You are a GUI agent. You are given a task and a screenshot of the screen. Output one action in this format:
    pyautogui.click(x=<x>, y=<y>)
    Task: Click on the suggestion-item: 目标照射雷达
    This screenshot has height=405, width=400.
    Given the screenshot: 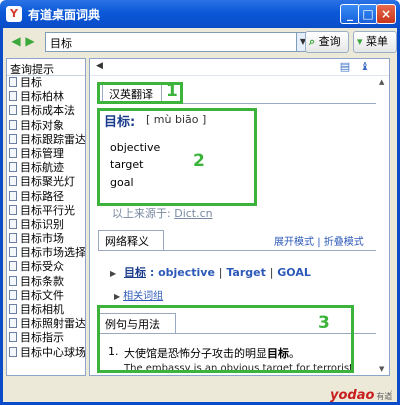 What is the action you would take?
    pyautogui.click(x=46, y=324)
    